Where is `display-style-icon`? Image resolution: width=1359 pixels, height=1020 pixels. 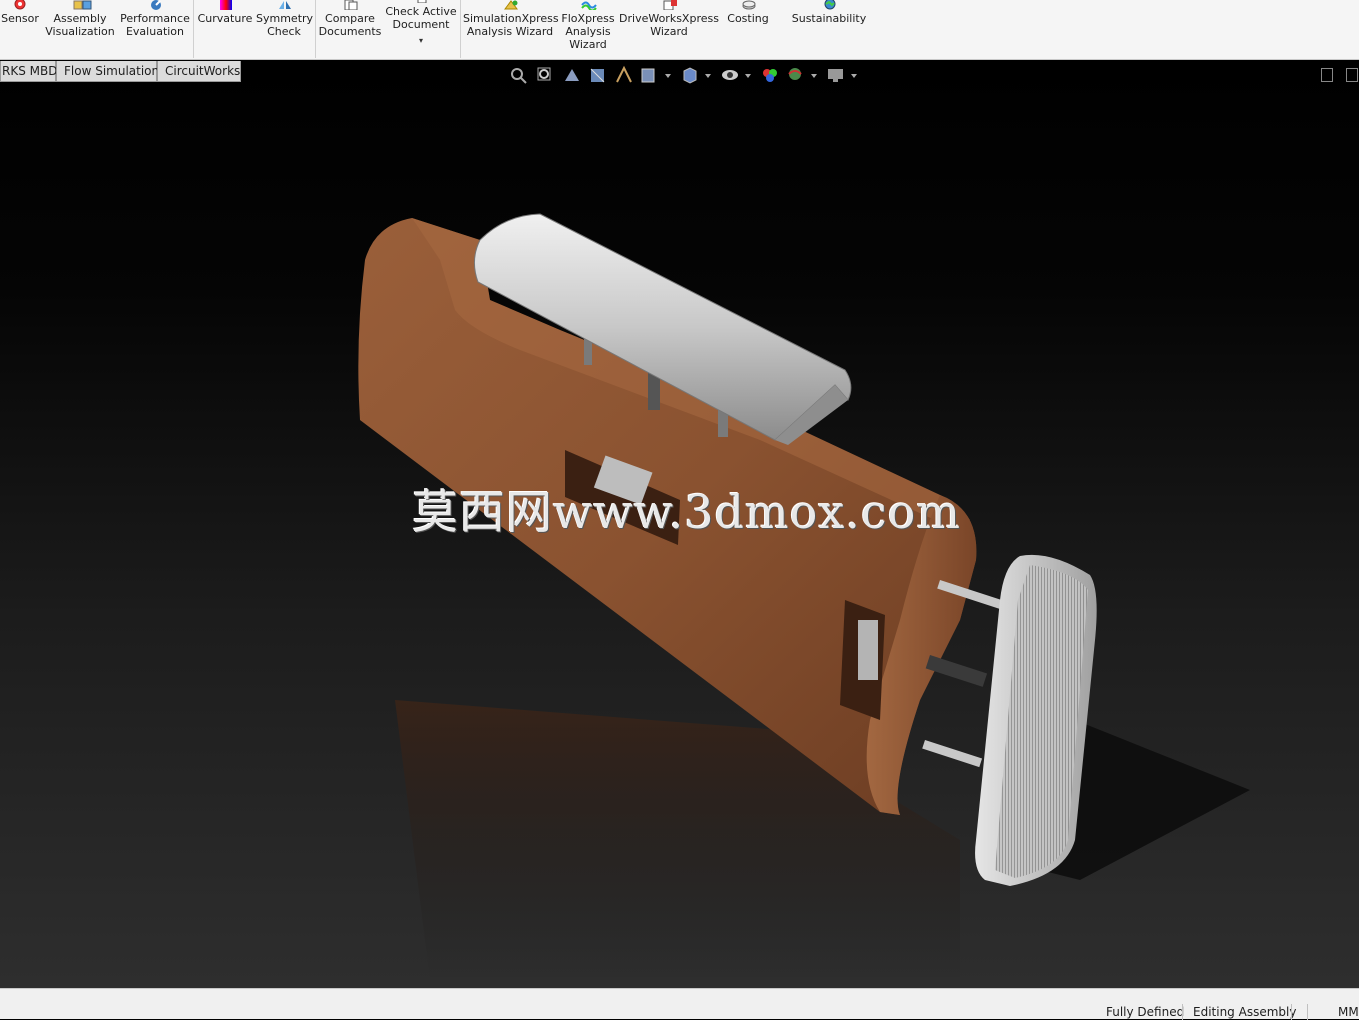 display-style-icon is located at coordinates (690, 75).